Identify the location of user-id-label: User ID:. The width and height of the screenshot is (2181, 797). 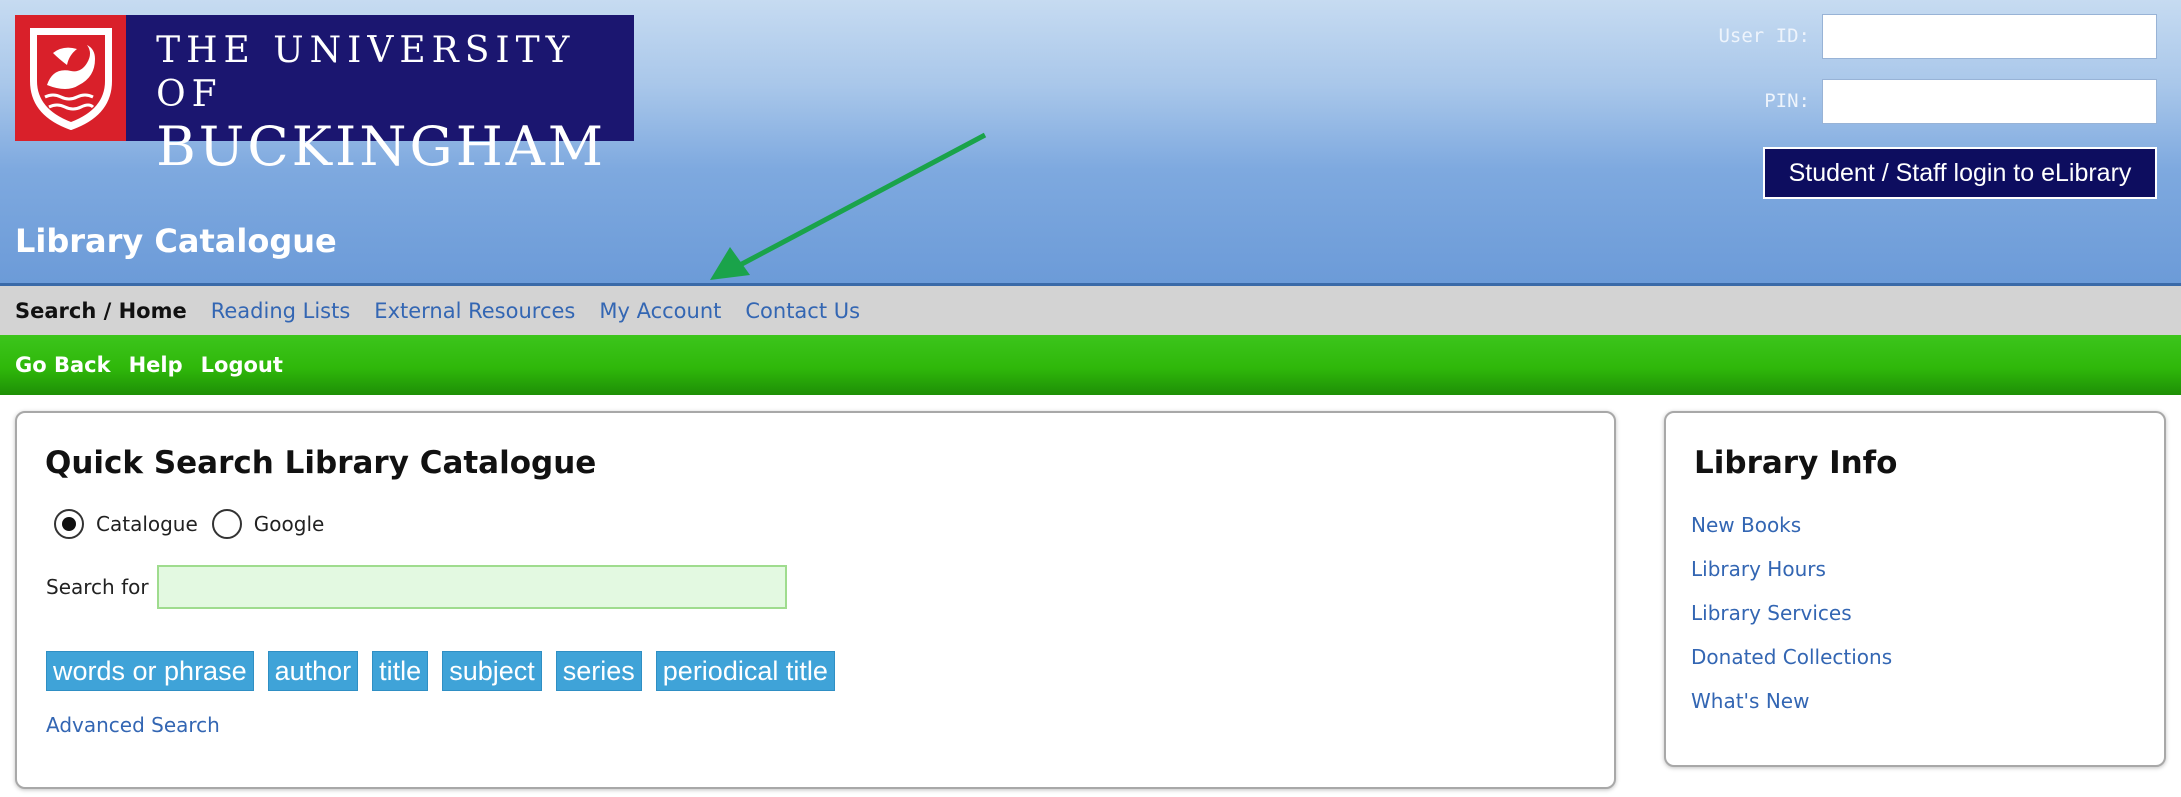
(1764, 36).